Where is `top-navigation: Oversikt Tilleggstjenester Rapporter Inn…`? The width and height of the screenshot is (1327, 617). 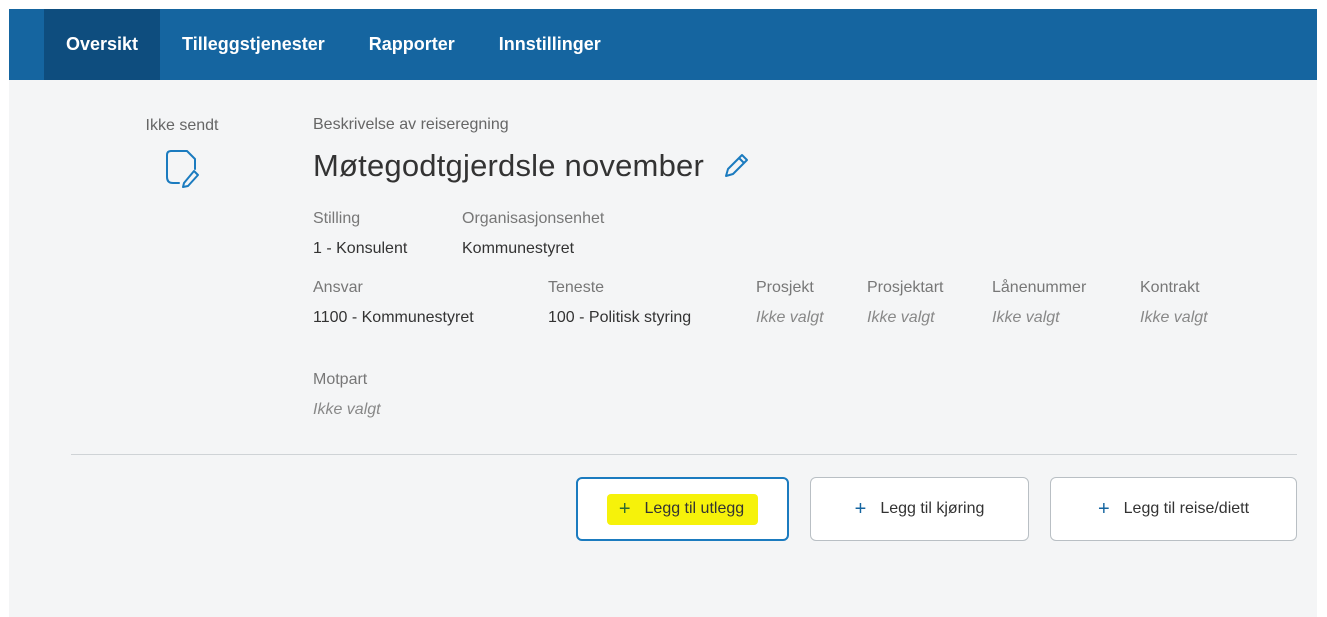
top-navigation: Oversikt Tilleggstjenester Rapporter Inn… is located at coordinates (663, 44).